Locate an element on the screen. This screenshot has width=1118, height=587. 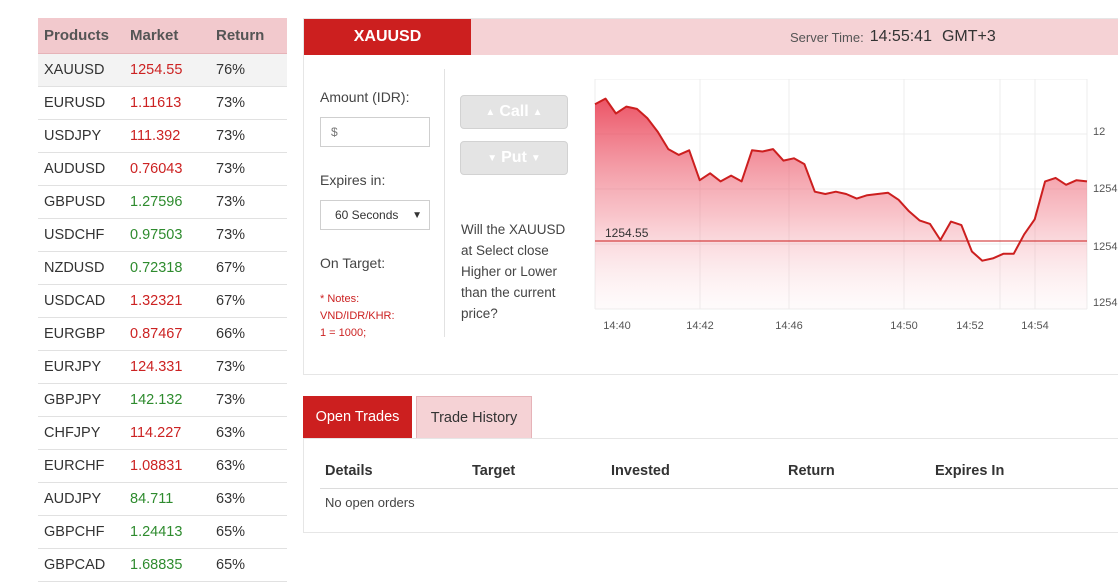
product-market-price: 111.392 is located at coordinates (155, 136).